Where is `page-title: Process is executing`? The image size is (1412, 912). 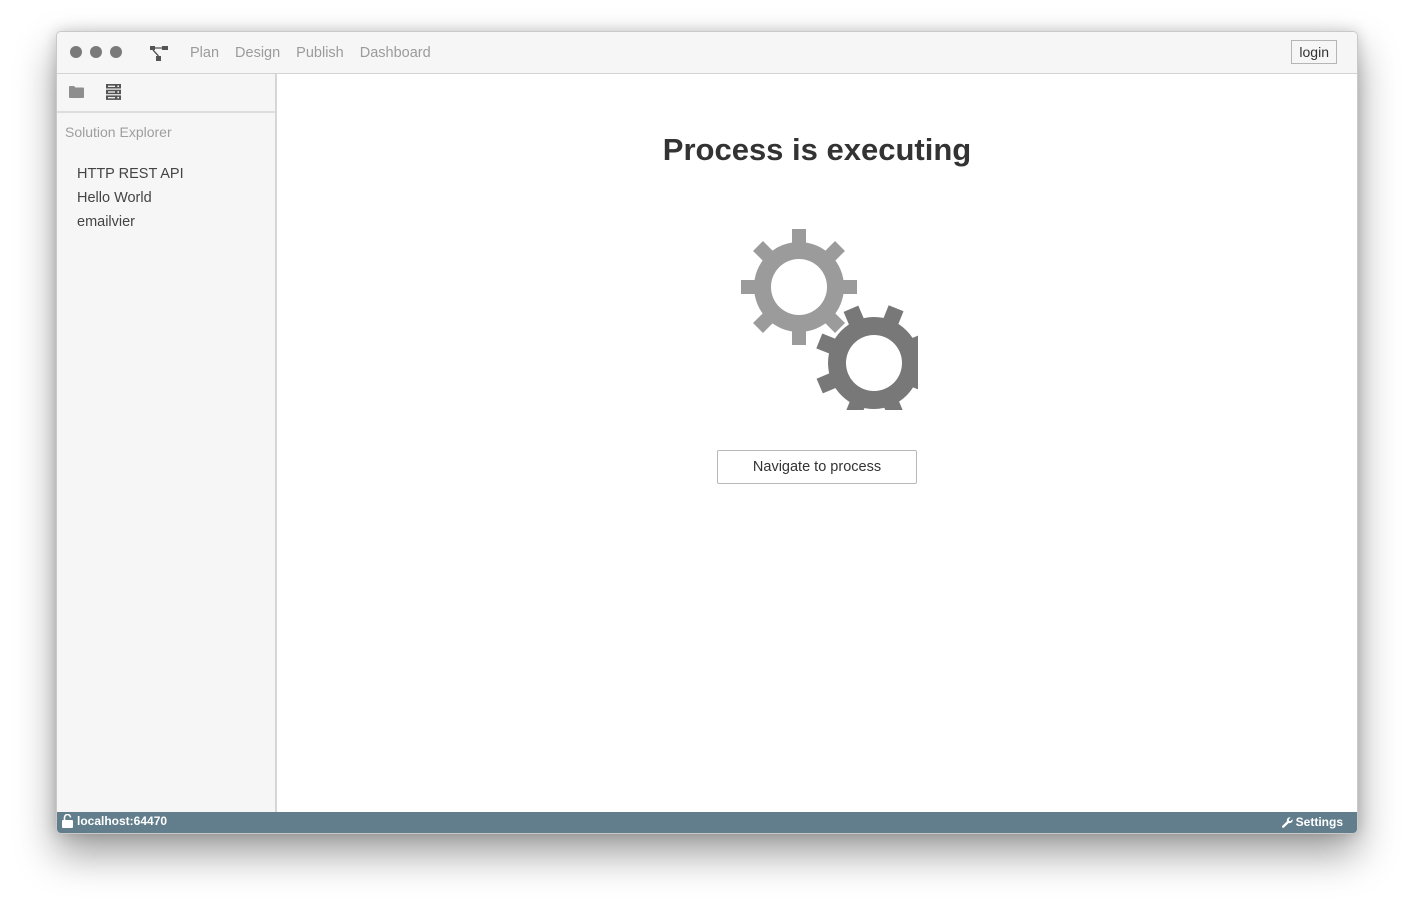
page-title: Process is executing is located at coordinates (817, 149).